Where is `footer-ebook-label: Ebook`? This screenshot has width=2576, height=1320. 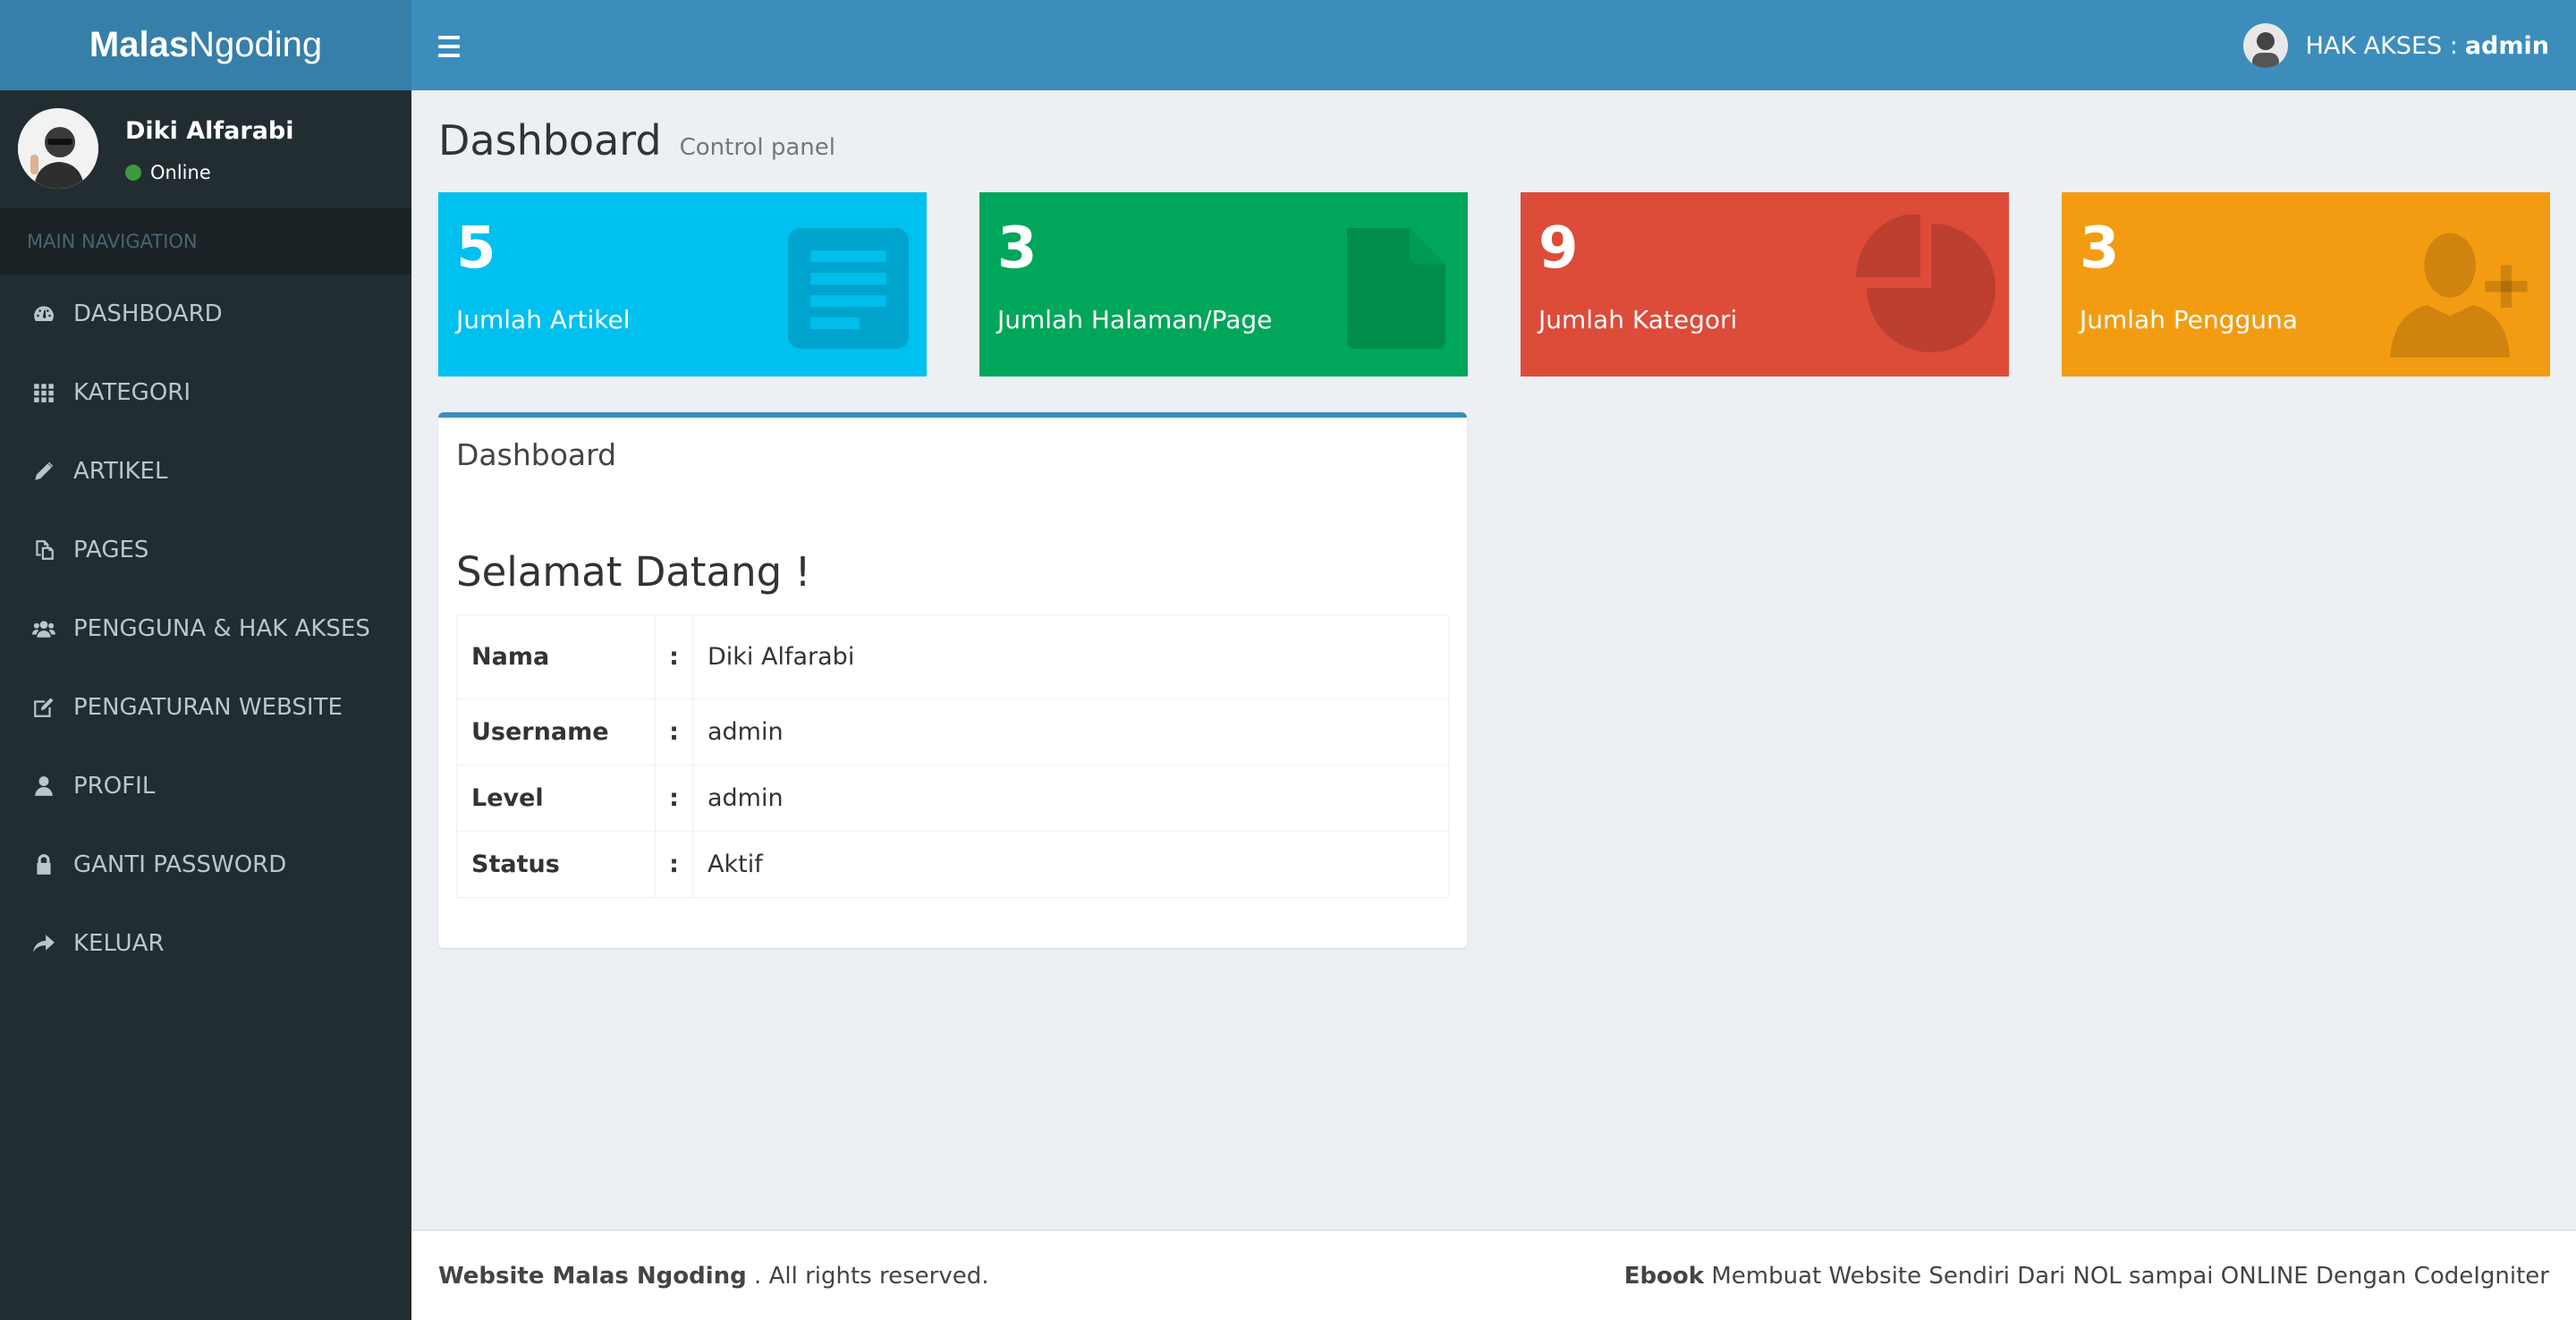 footer-ebook-label: Ebook is located at coordinates (1664, 1276).